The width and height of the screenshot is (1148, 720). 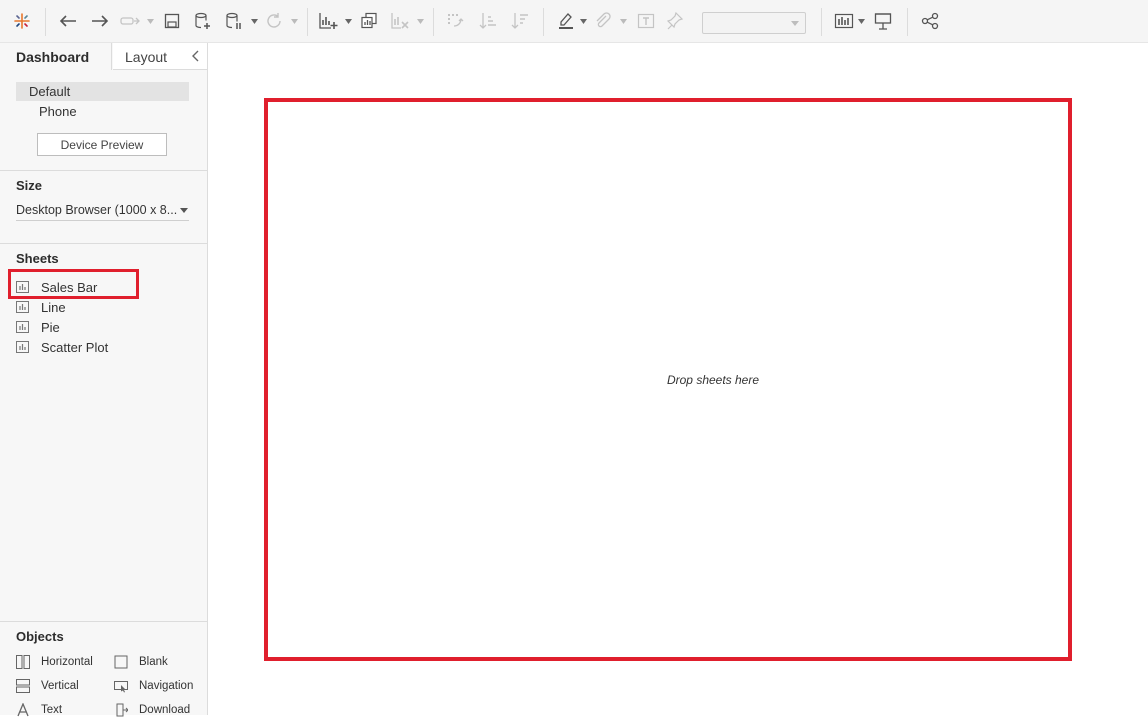 I want to click on side-panel-tabs: Dashboard Layout, so click(x=103, y=56).